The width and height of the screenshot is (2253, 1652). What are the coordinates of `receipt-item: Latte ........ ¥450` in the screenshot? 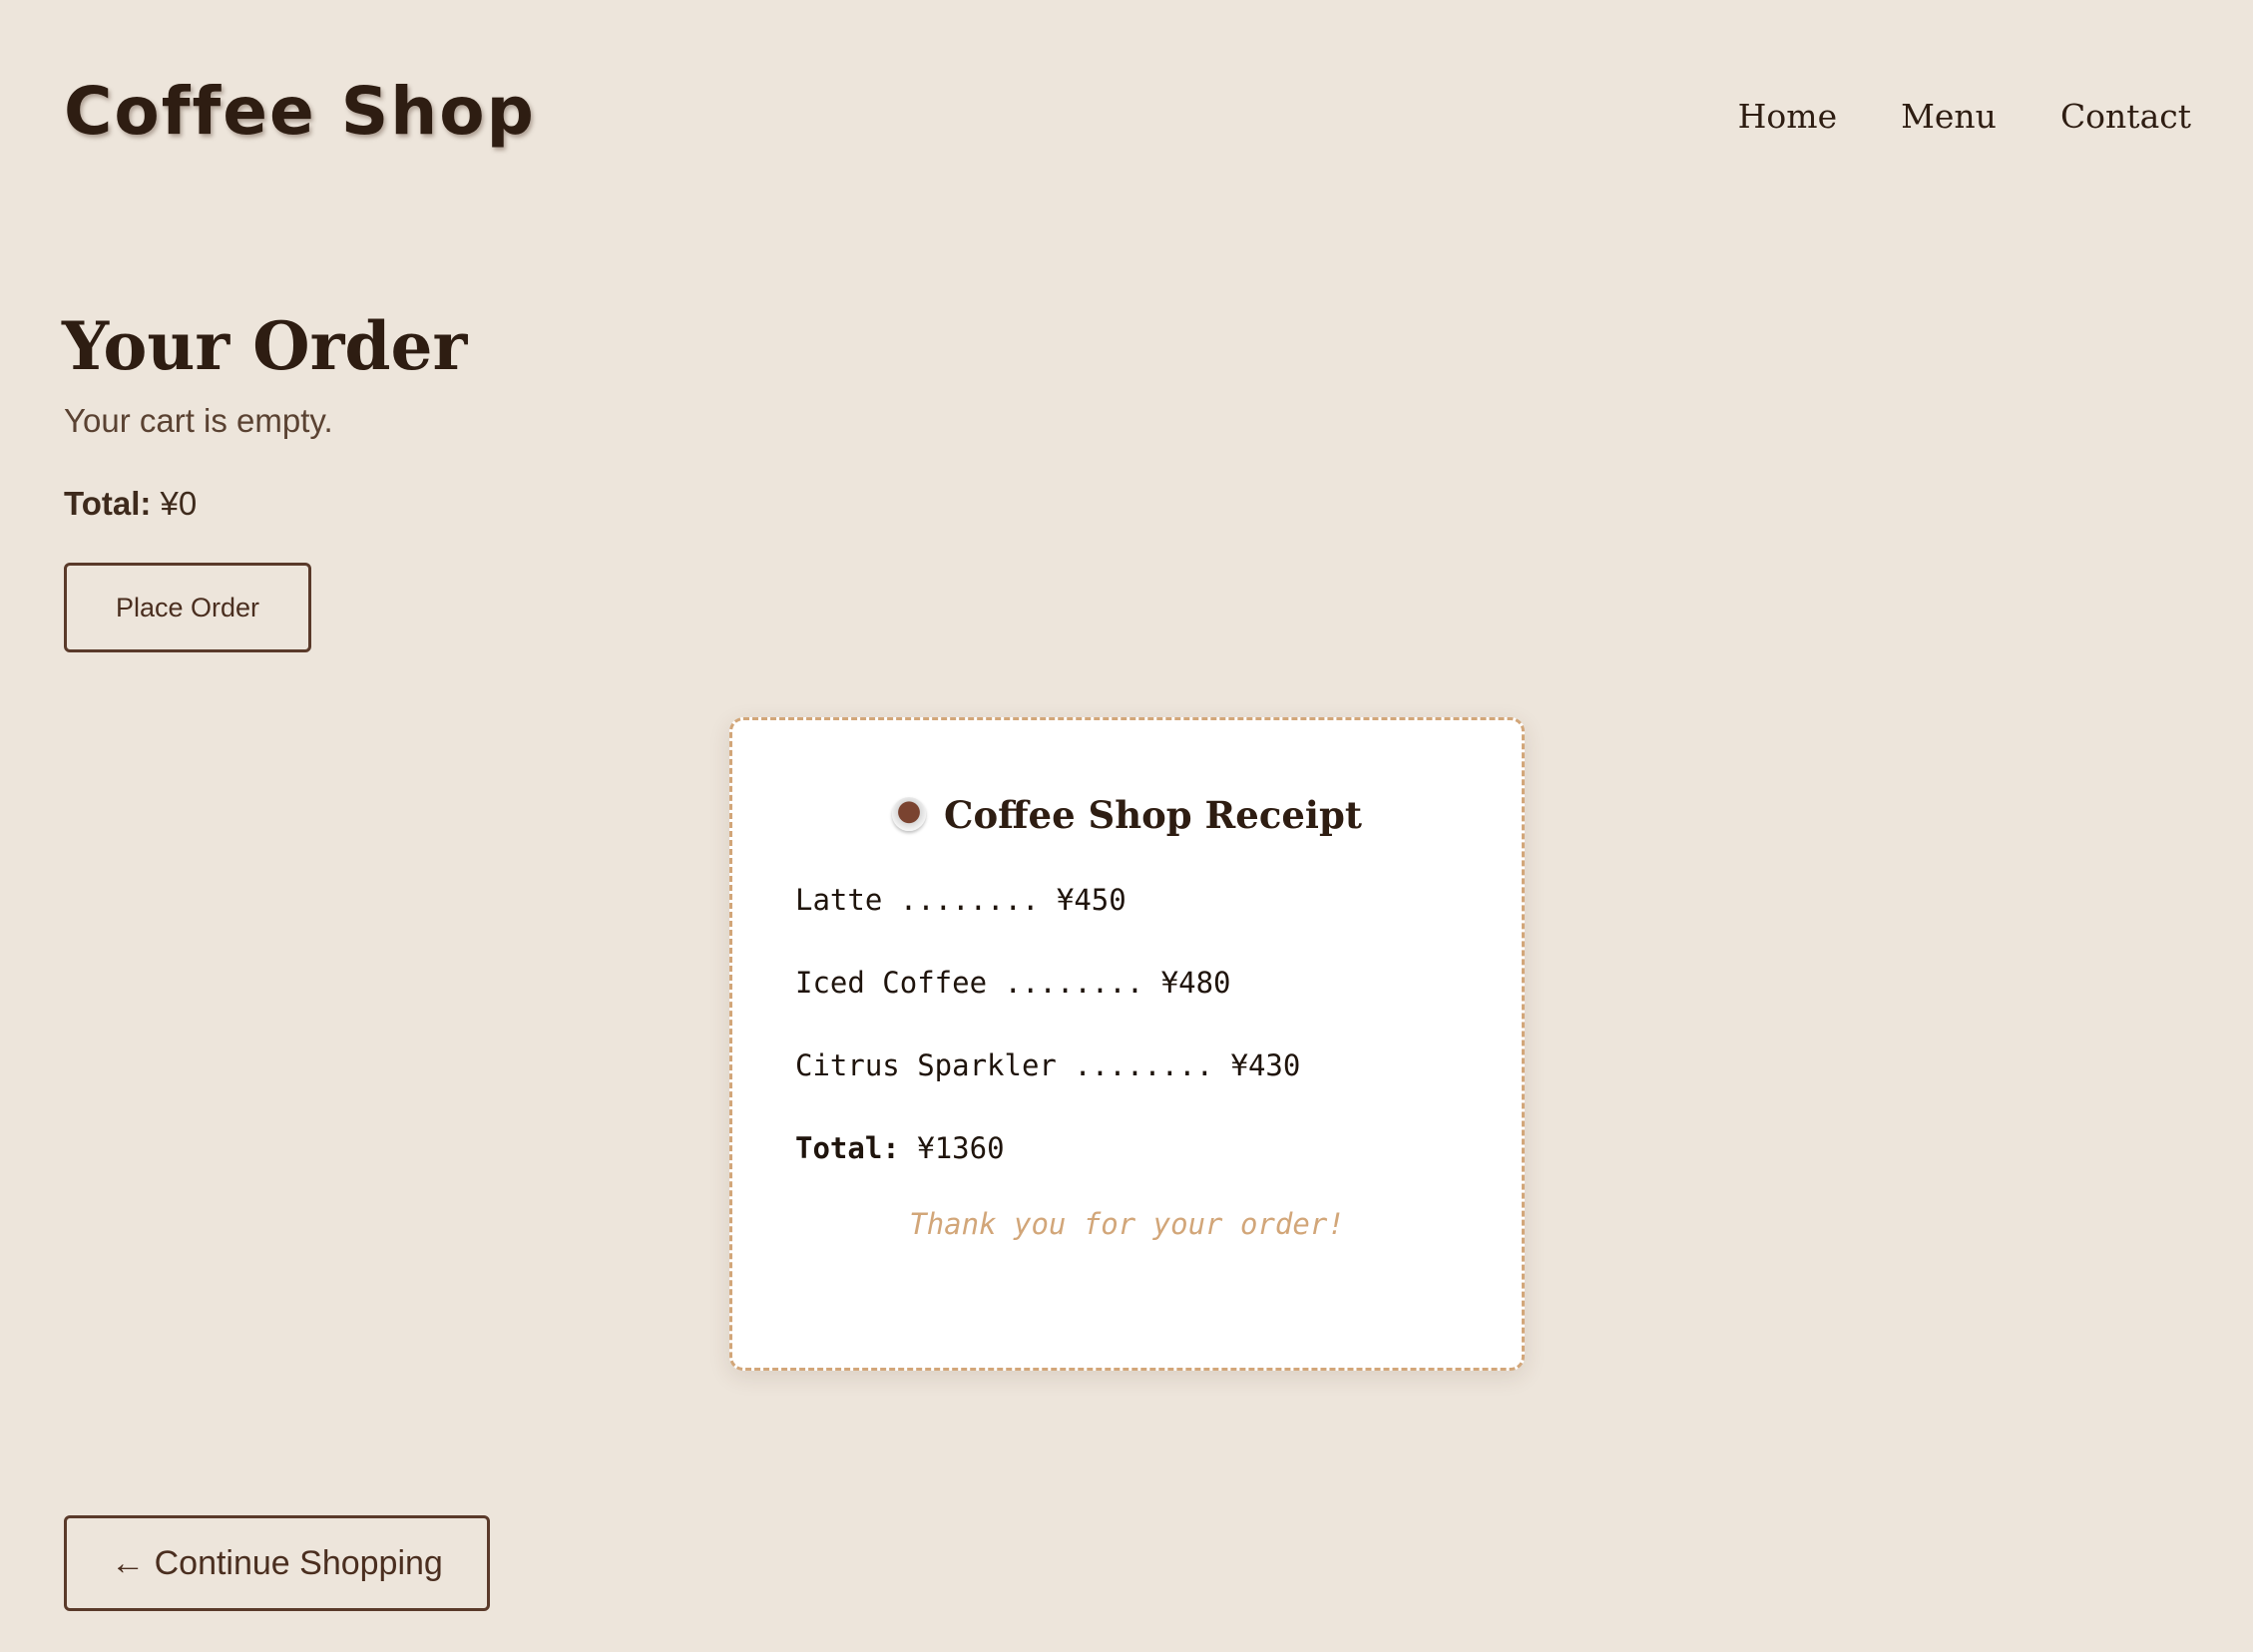 It's located at (960, 900).